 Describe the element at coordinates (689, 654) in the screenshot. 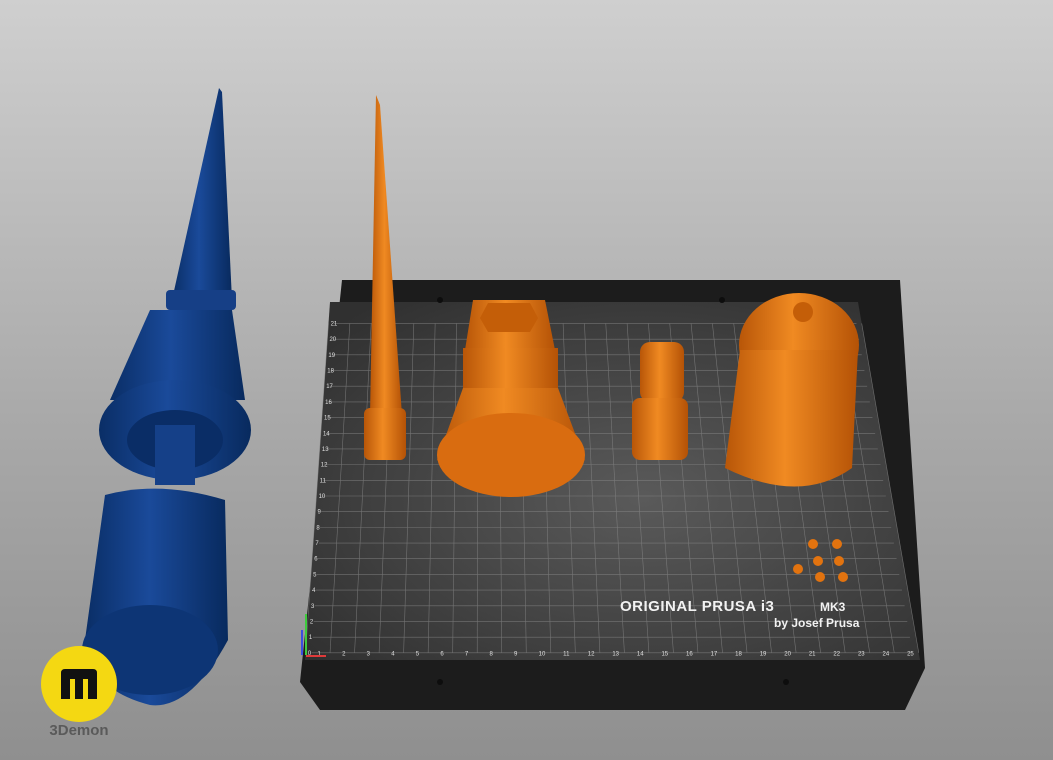

I see `x-tick-label: 16` at that location.